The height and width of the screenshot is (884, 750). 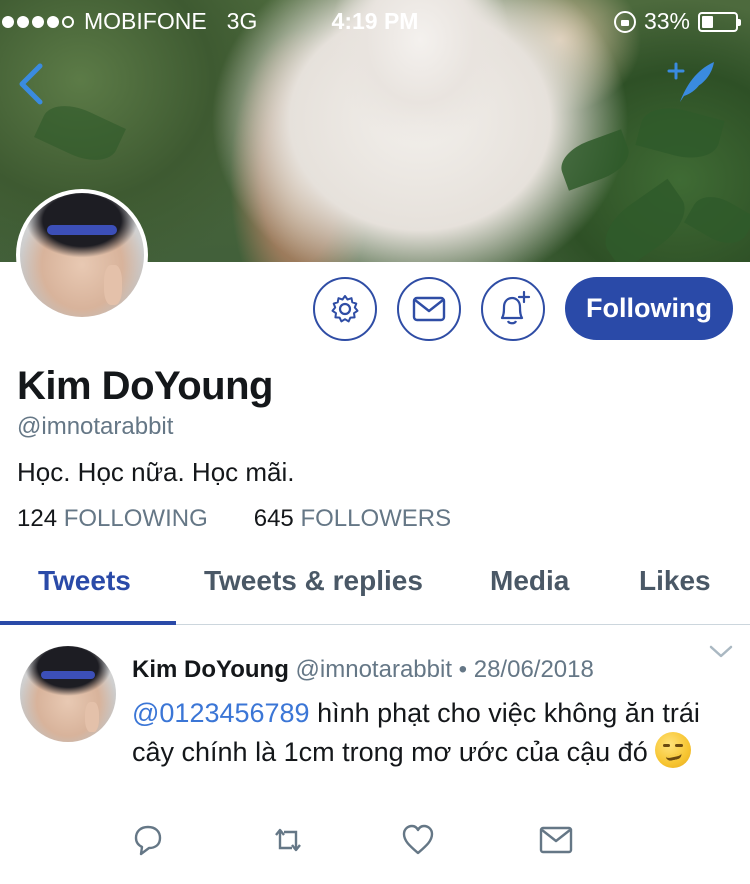 What do you see at coordinates (156, 472) in the screenshot?
I see `profile-bio: Học. Học nữa. Học mãi.` at bounding box center [156, 472].